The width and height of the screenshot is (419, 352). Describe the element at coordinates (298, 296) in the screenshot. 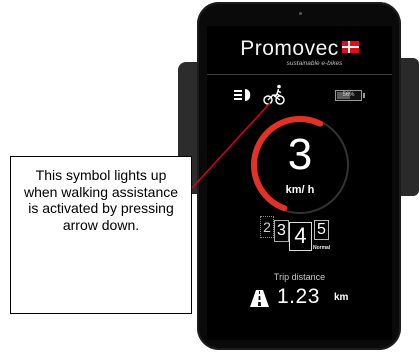

I see `trip-distance-value: 1.23` at that location.